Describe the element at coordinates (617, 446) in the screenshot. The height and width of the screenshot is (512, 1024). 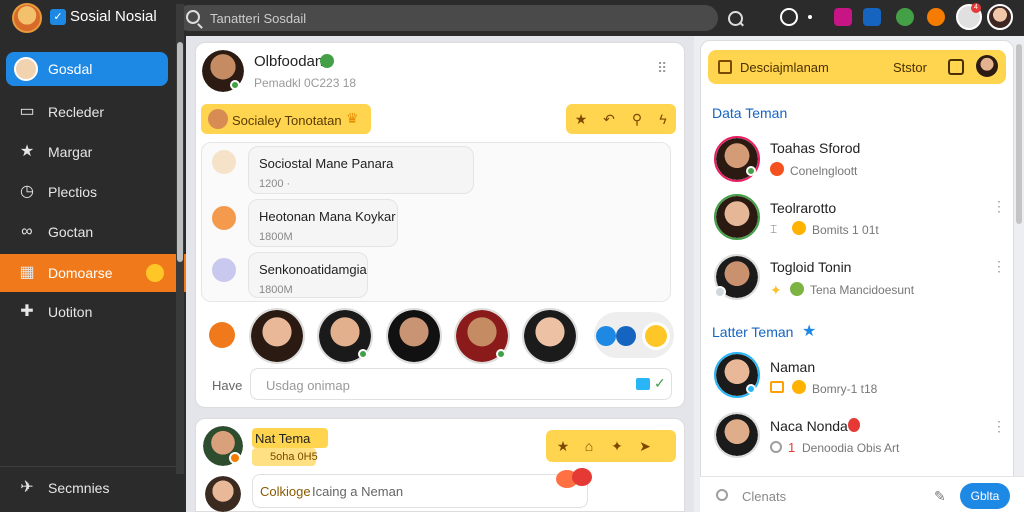
I see `star-icon: ✦` at that location.